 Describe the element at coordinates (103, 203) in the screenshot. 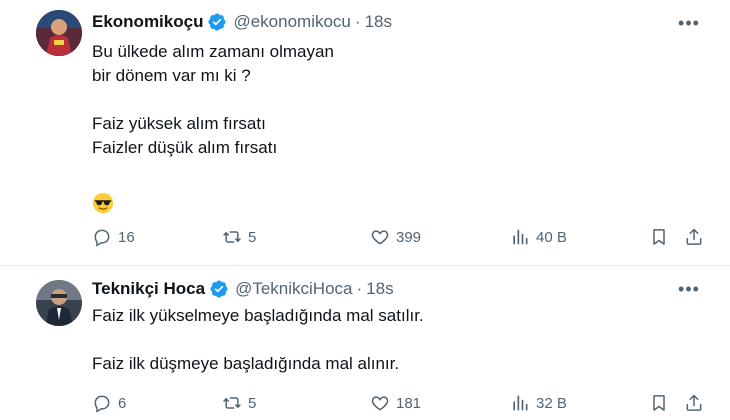

I see `sunglasses-emoji-icon` at that location.